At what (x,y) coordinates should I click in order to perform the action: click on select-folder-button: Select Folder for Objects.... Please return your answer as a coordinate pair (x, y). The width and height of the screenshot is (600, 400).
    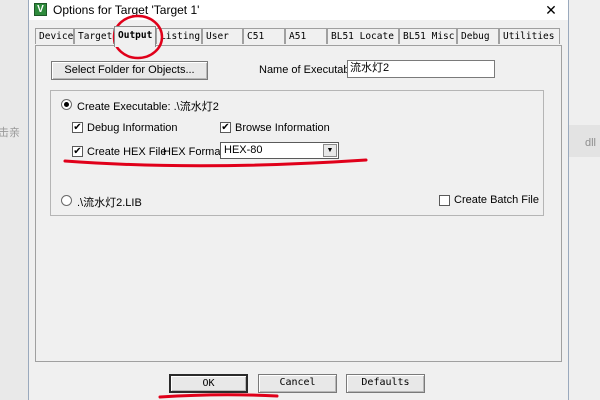
    Looking at the image, I should click on (129, 70).